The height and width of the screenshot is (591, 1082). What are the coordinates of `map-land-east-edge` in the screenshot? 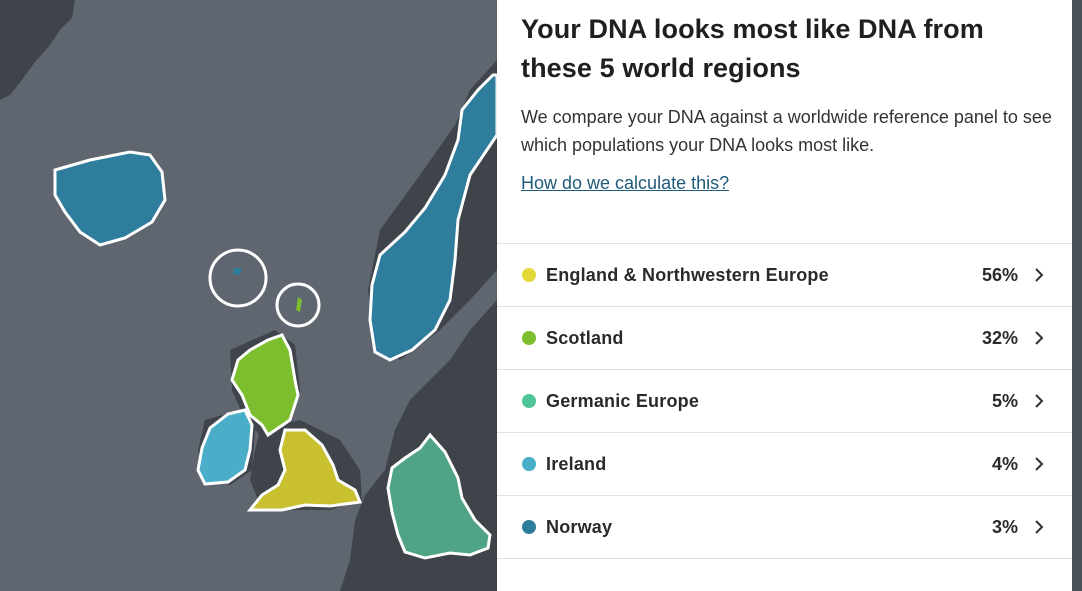 It's located at (1077, 295).